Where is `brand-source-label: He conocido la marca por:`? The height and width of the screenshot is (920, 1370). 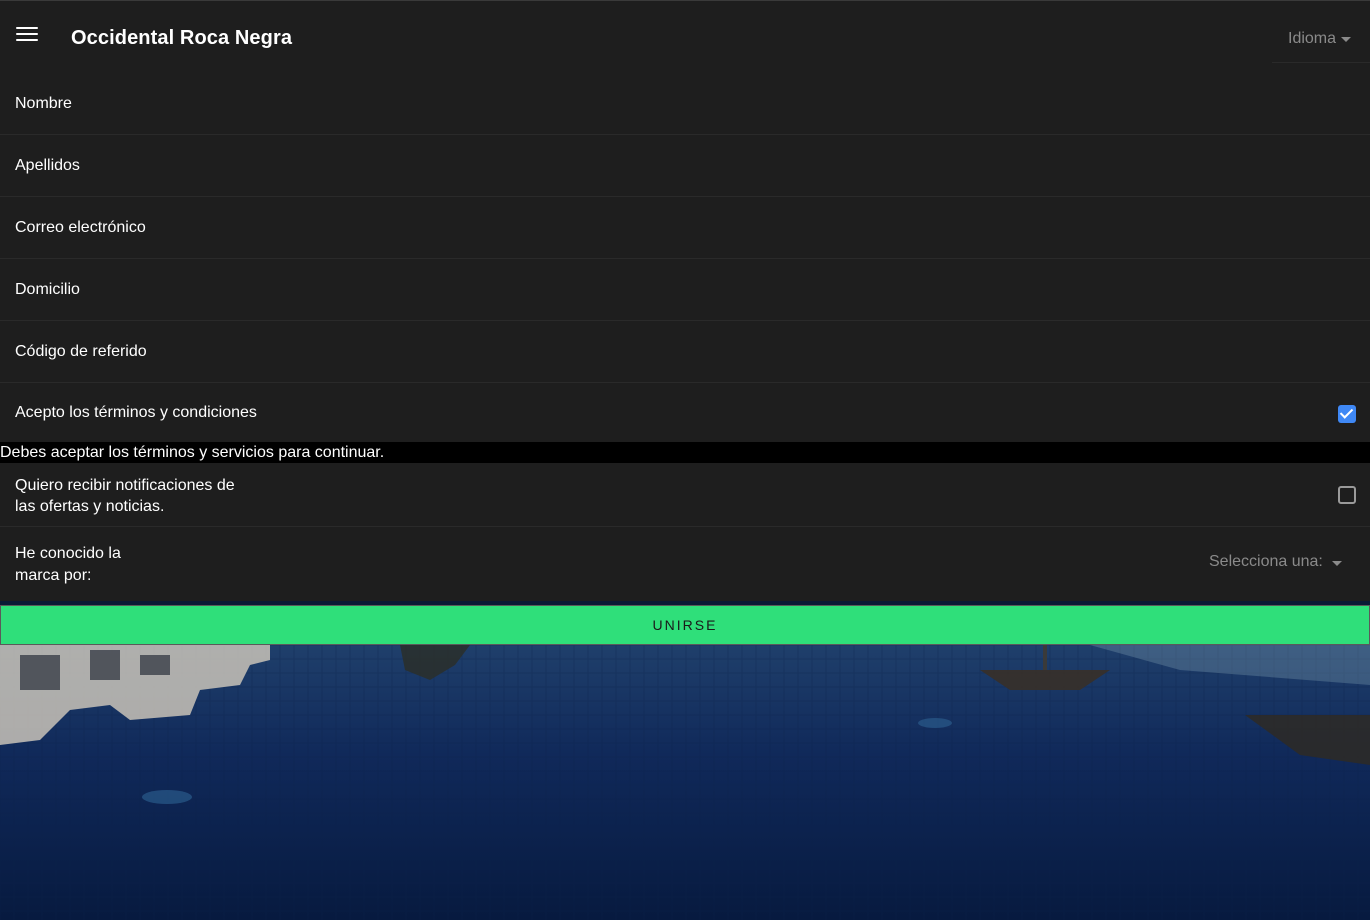
brand-source-label: He conocido la marca por: is located at coordinates (68, 564).